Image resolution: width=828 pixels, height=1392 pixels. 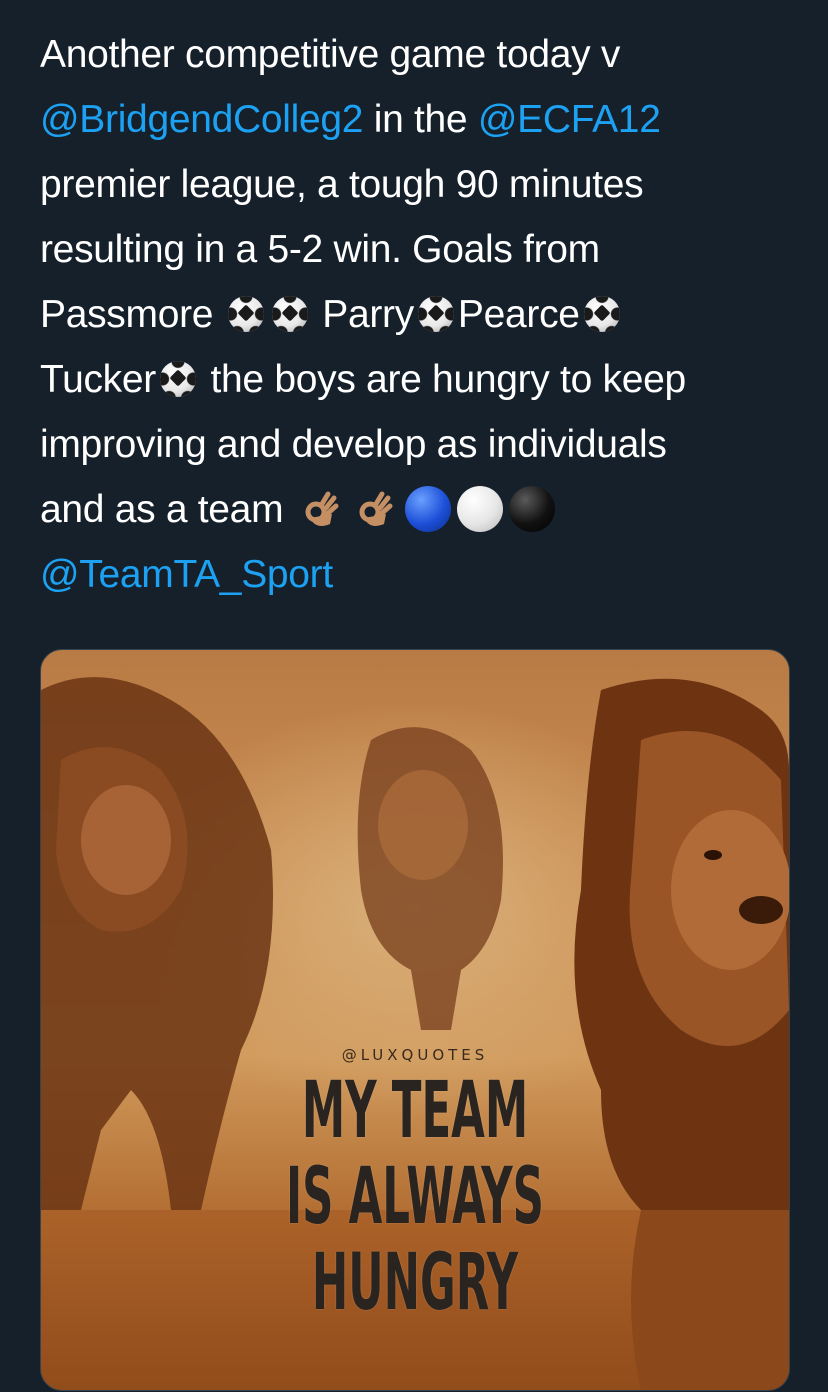 I want to click on mention-link-bridgend-college: @BridgendColleg2, so click(x=201, y=119).